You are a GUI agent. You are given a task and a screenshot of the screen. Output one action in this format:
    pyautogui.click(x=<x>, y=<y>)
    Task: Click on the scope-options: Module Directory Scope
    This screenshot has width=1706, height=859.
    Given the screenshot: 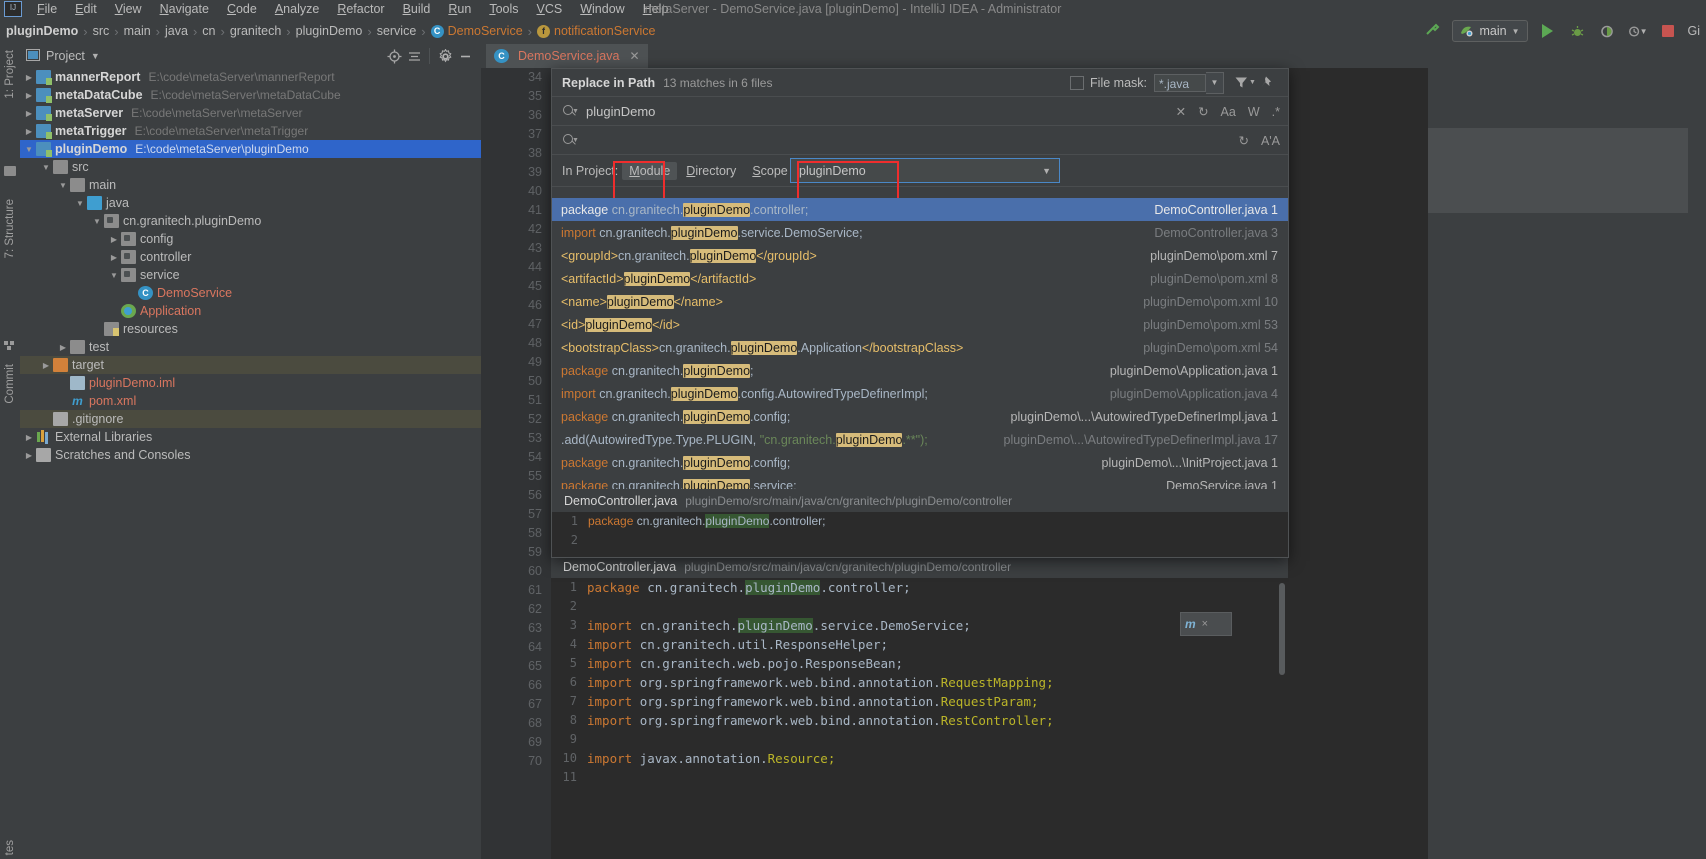 What is the action you would take?
    pyautogui.click(x=709, y=170)
    